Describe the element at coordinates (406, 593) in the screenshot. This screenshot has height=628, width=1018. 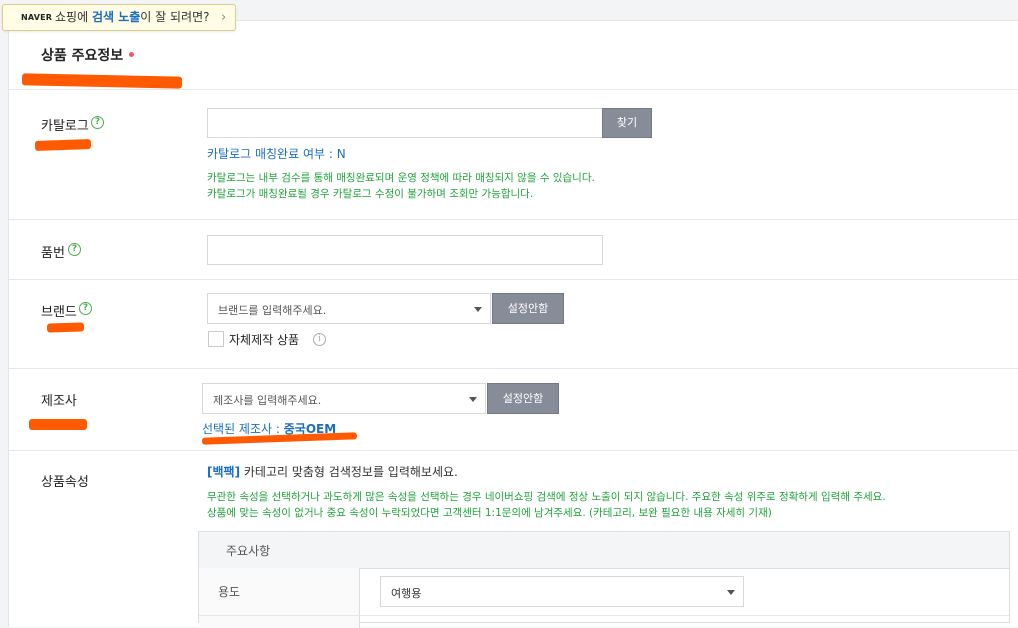
I see `usage-select-value: 여행용` at that location.